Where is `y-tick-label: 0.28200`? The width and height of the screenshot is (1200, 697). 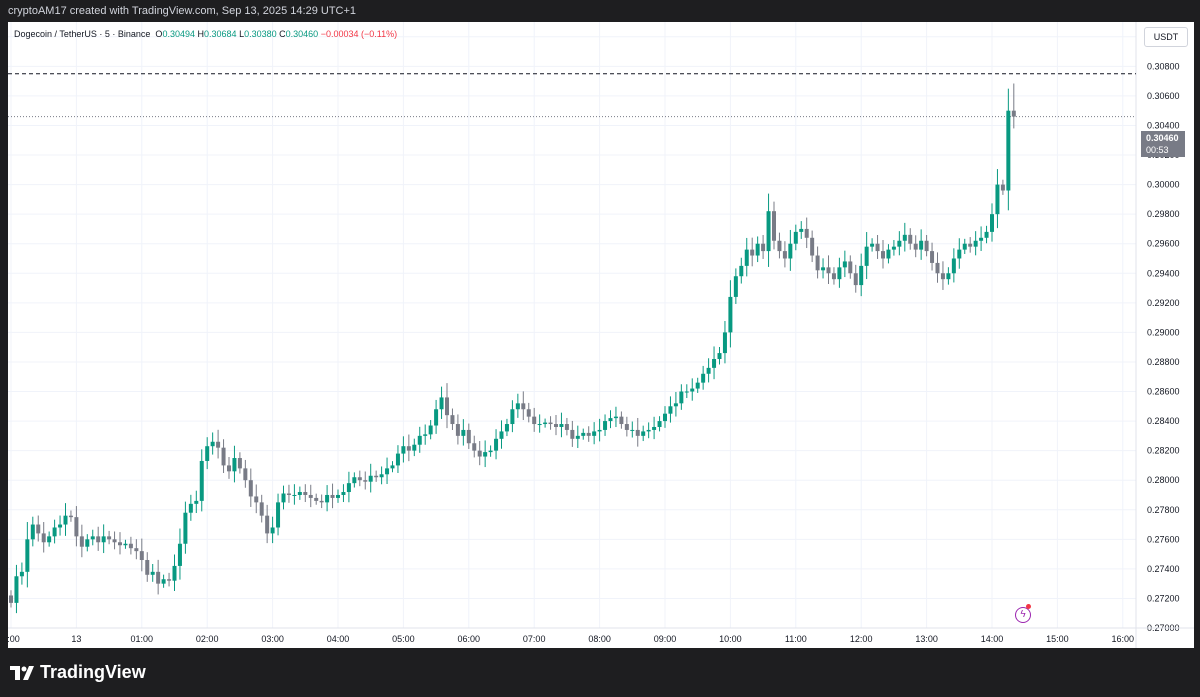 y-tick-label: 0.28200 is located at coordinates (1163, 451).